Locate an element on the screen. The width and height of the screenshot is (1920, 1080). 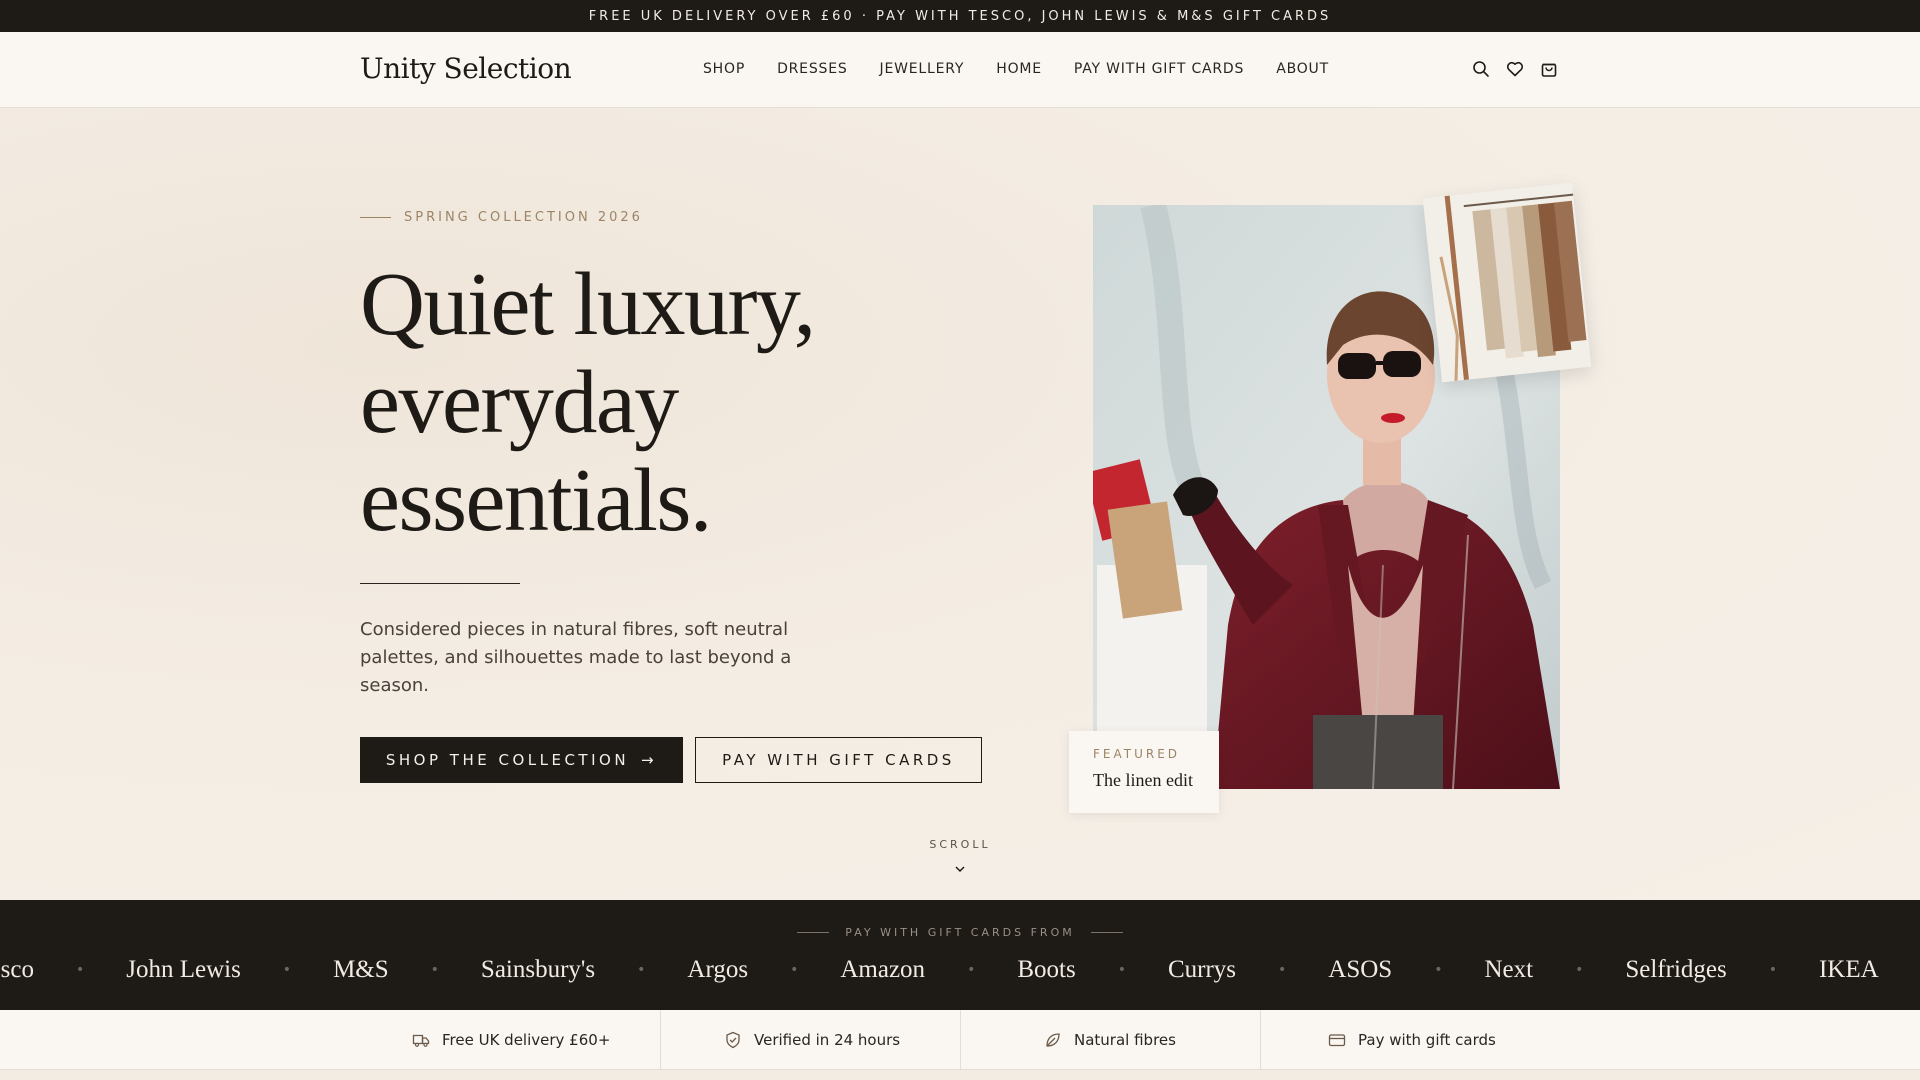
nav-about: ABOUT is located at coordinates (1302, 69).